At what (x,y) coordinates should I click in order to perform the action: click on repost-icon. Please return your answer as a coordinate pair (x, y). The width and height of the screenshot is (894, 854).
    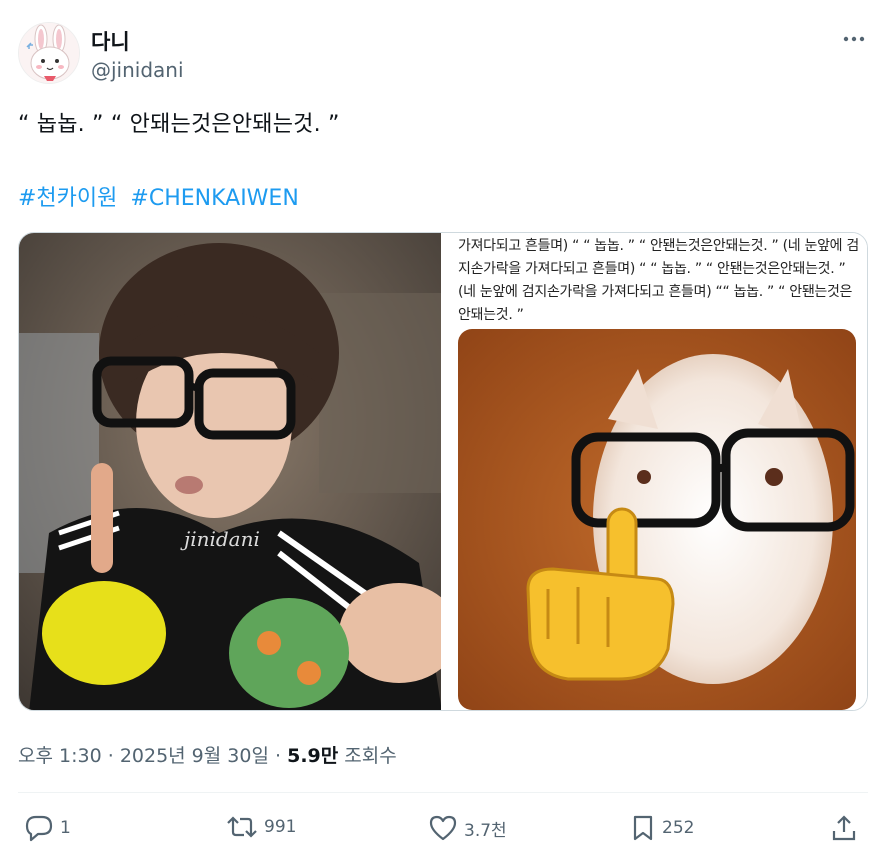
    Looking at the image, I should click on (242, 827).